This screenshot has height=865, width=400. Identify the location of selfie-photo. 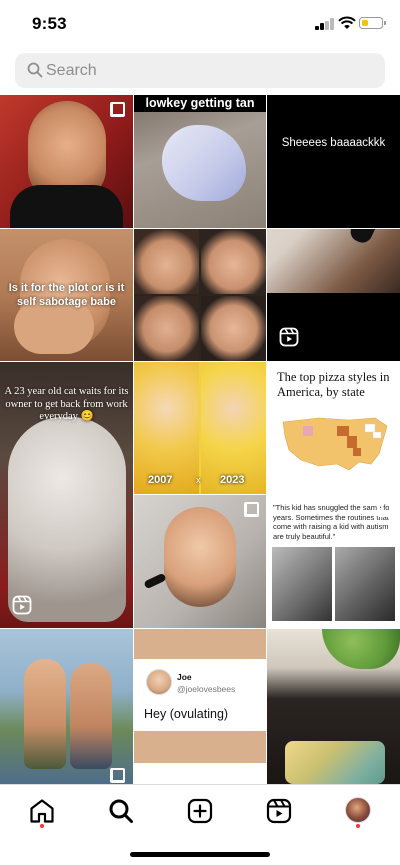
(333, 261).